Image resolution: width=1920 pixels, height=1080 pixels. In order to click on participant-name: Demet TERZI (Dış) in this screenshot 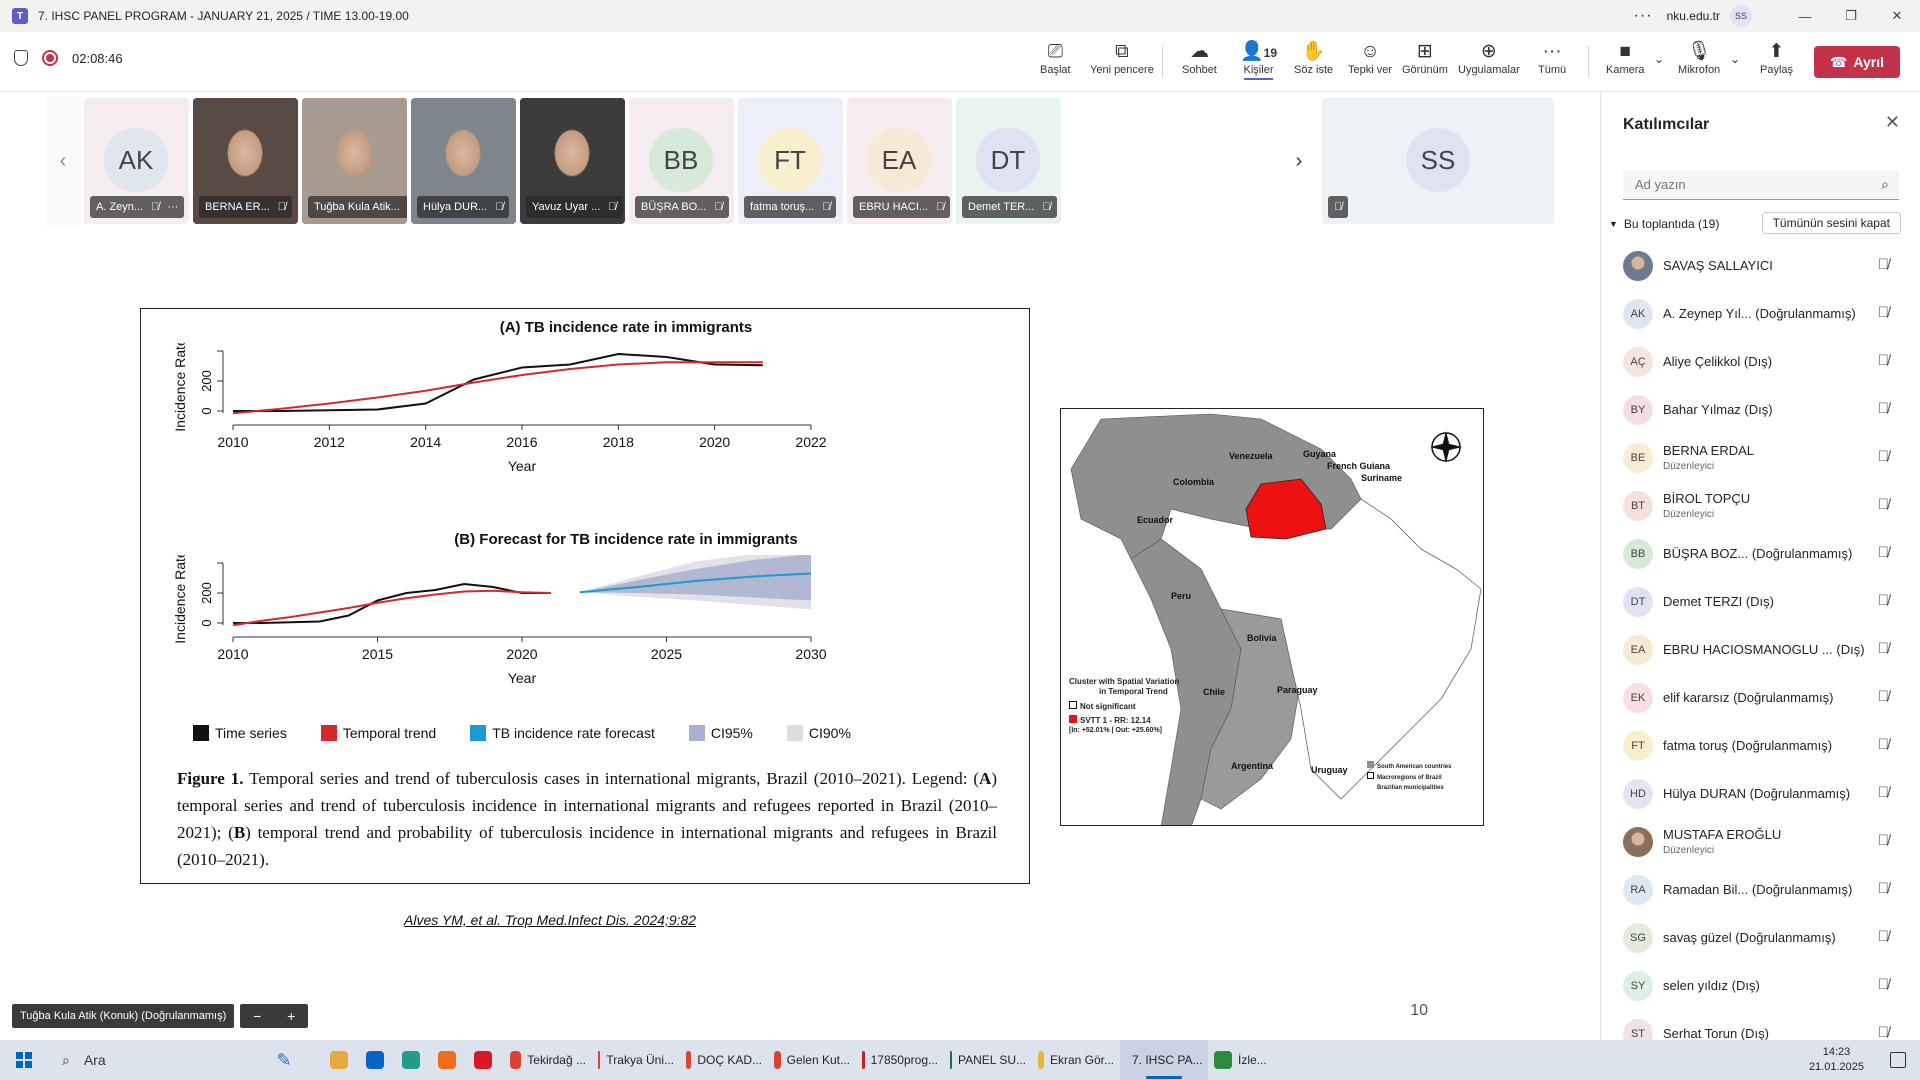, I will do `click(1718, 601)`.